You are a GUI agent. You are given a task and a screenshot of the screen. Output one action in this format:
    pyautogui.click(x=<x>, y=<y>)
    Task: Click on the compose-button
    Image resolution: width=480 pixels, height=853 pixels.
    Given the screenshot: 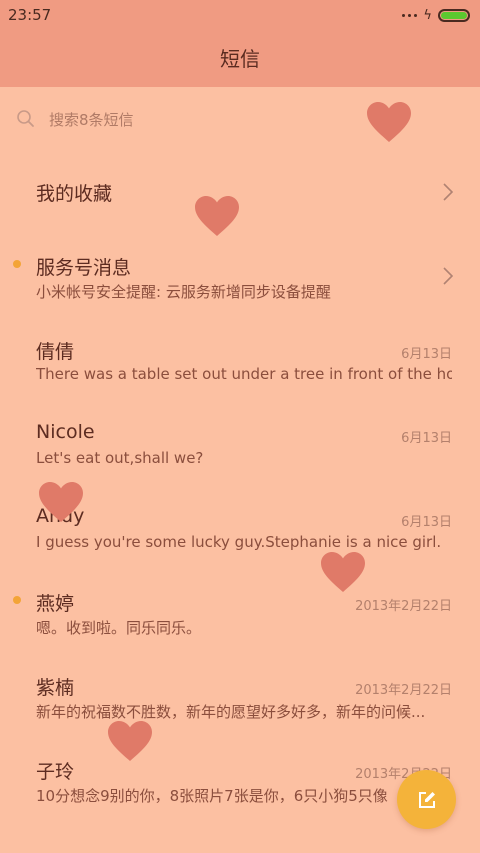 What is the action you would take?
    pyautogui.click(x=426, y=799)
    